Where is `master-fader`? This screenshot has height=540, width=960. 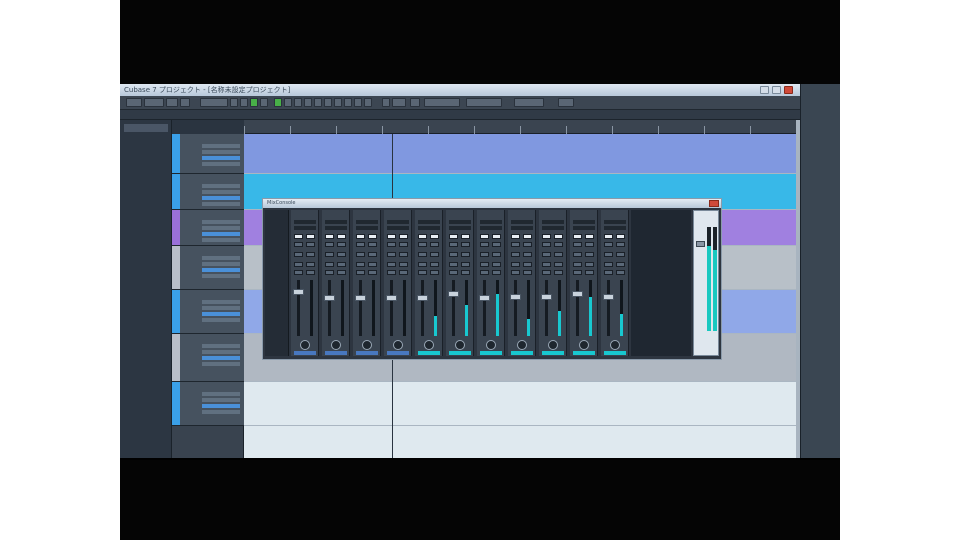
master-fader is located at coordinates (700, 244).